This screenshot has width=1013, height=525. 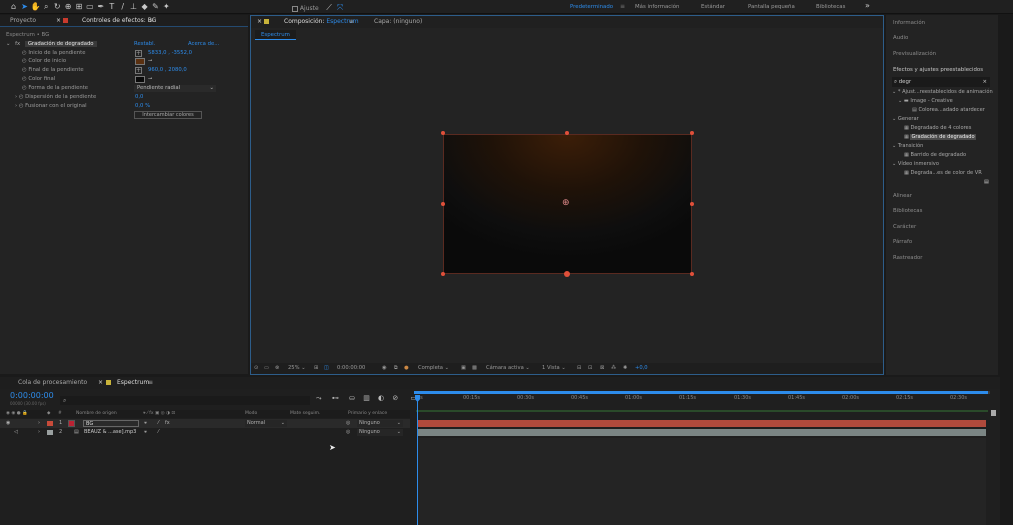 I want to click on prop-value: 0,0, so click(x=139, y=97).